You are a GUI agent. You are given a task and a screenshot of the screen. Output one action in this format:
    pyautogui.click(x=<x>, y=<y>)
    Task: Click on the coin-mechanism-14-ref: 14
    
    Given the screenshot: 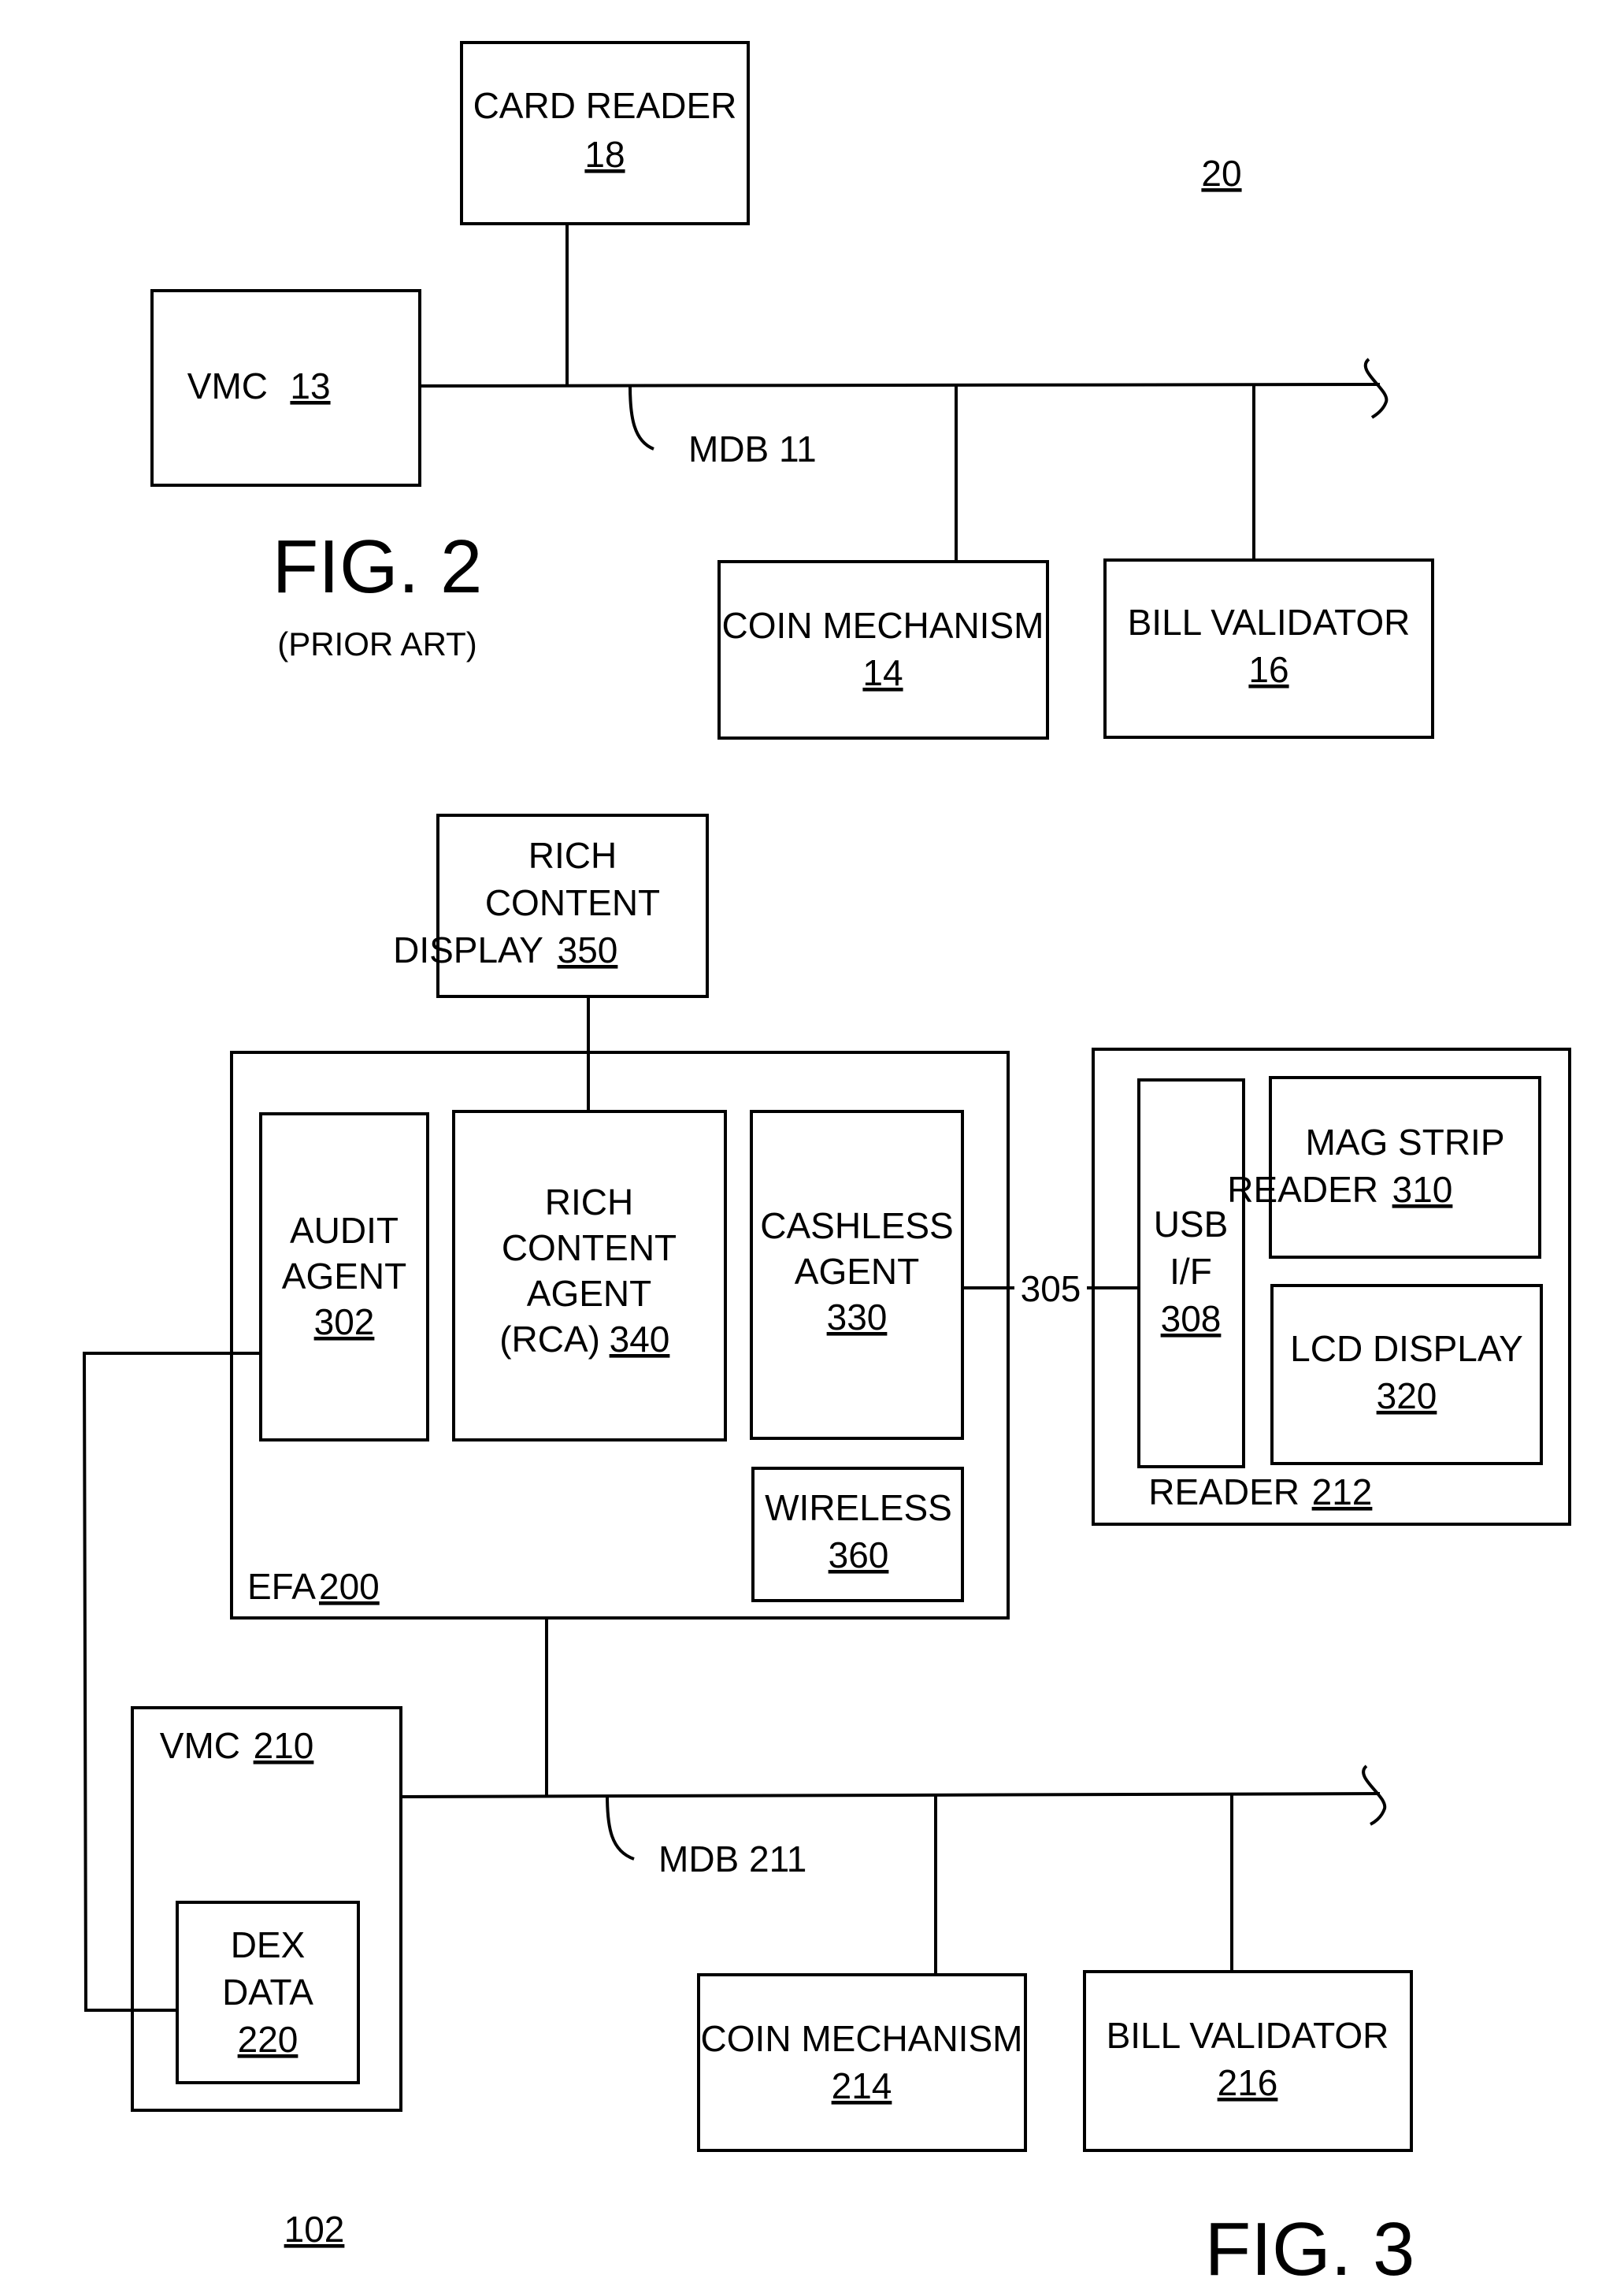 What is the action you would take?
    pyautogui.click(x=882, y=672)
    